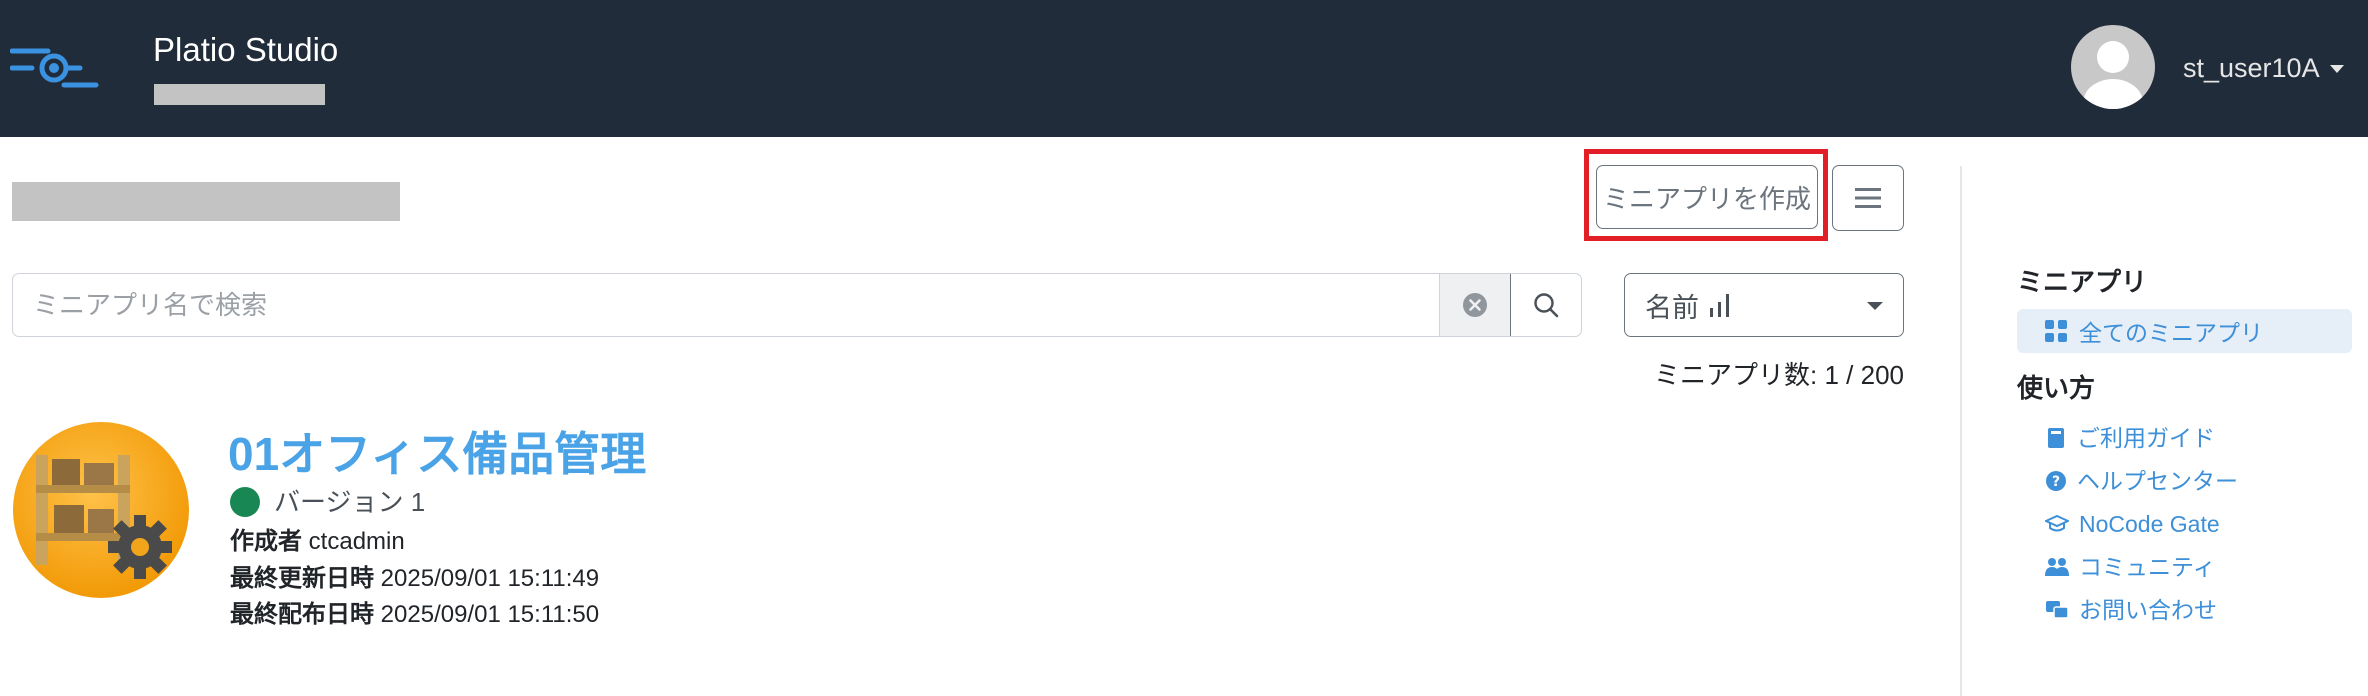 The width and height of the screenshot is (2368, 696). I want to click on app-version: バージョン 1, so click(327, 502).